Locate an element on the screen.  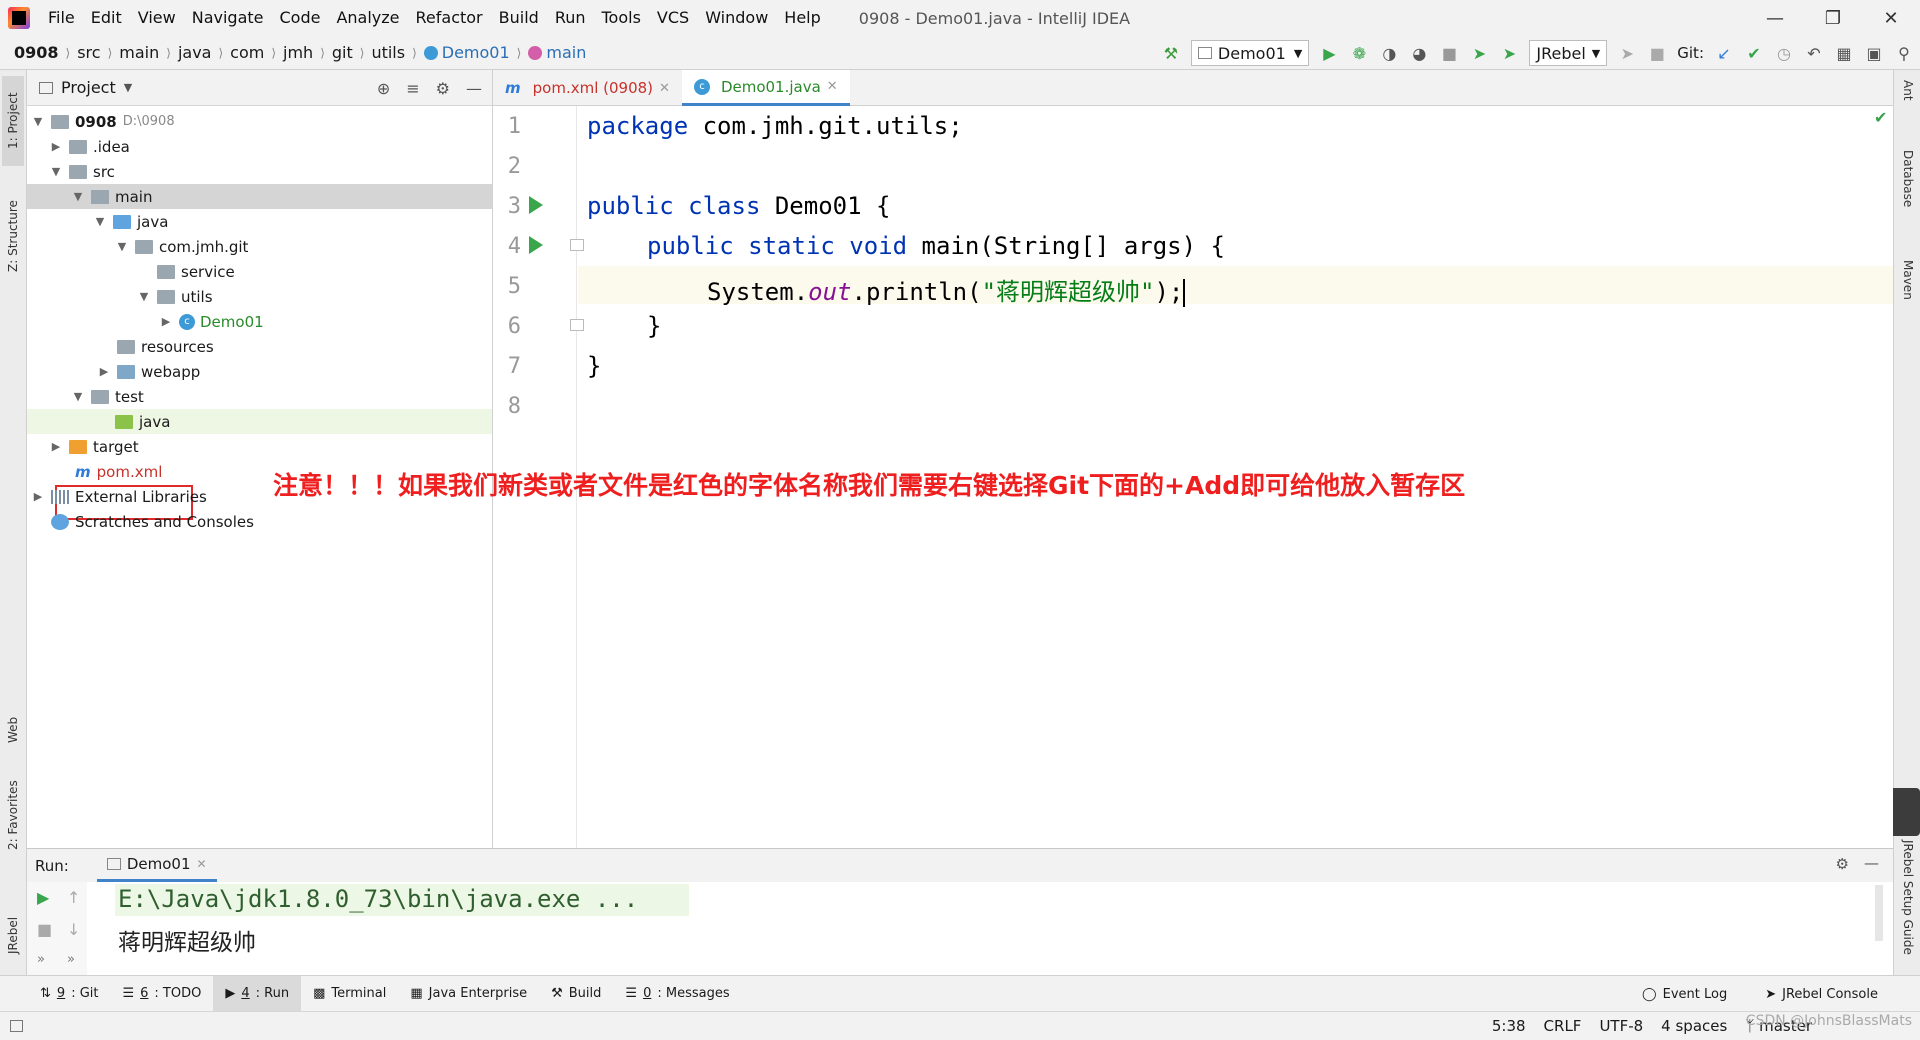
debug-icon: ❁ is located at coordinates (1359, 53).